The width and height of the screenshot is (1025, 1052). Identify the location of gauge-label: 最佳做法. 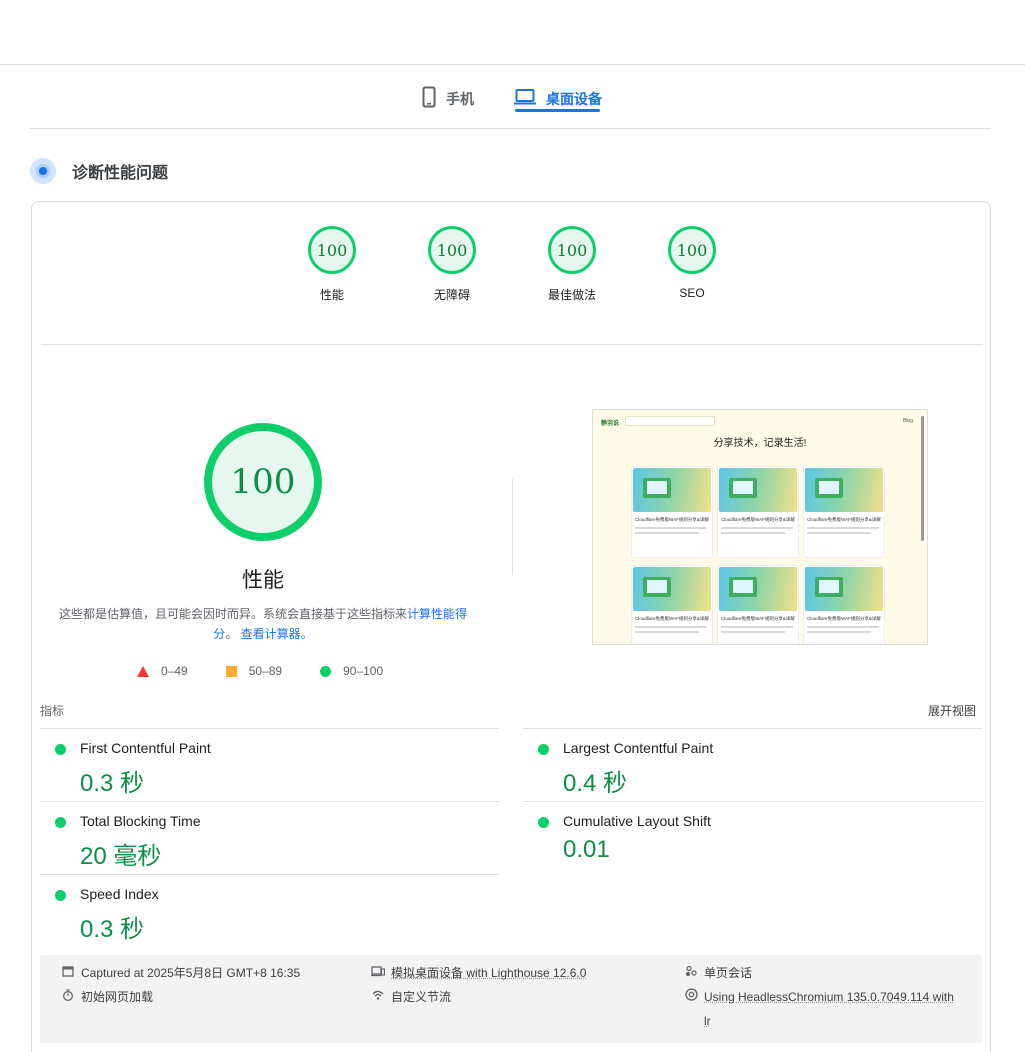
(571, 295).